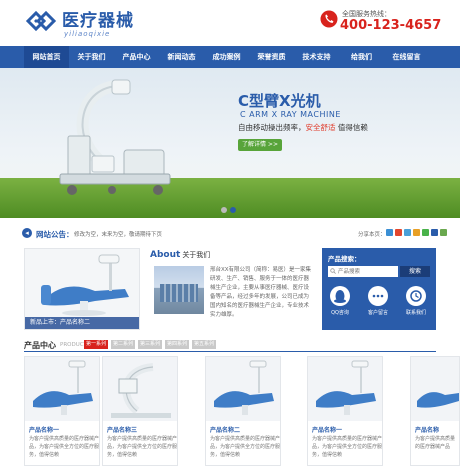  I want to click on service-contact: 联系我们, so click(416, 301).